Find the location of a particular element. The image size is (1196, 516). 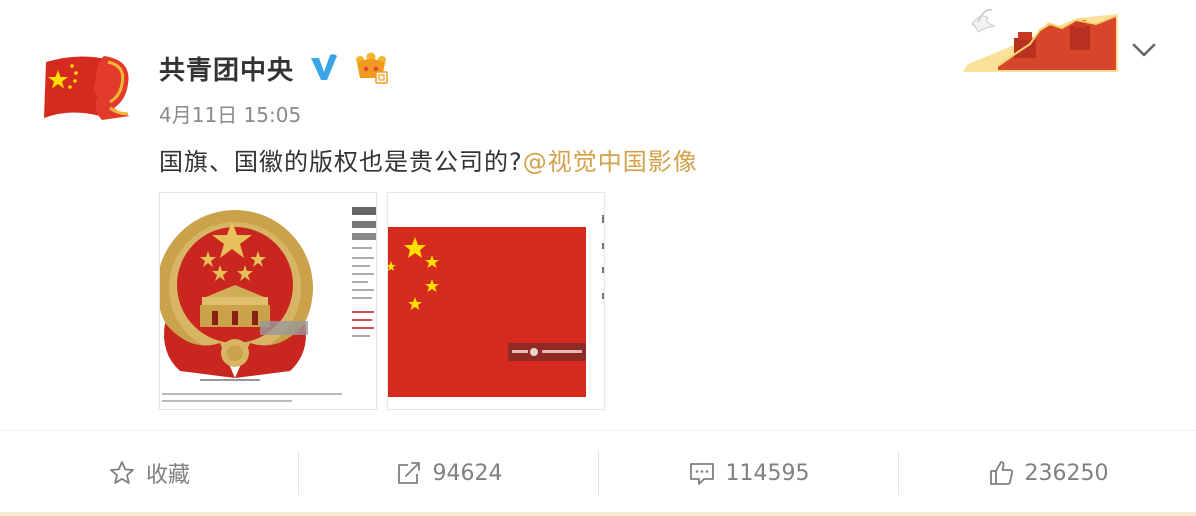

thumbs-up-icon is located at coordinates (1001, 473).